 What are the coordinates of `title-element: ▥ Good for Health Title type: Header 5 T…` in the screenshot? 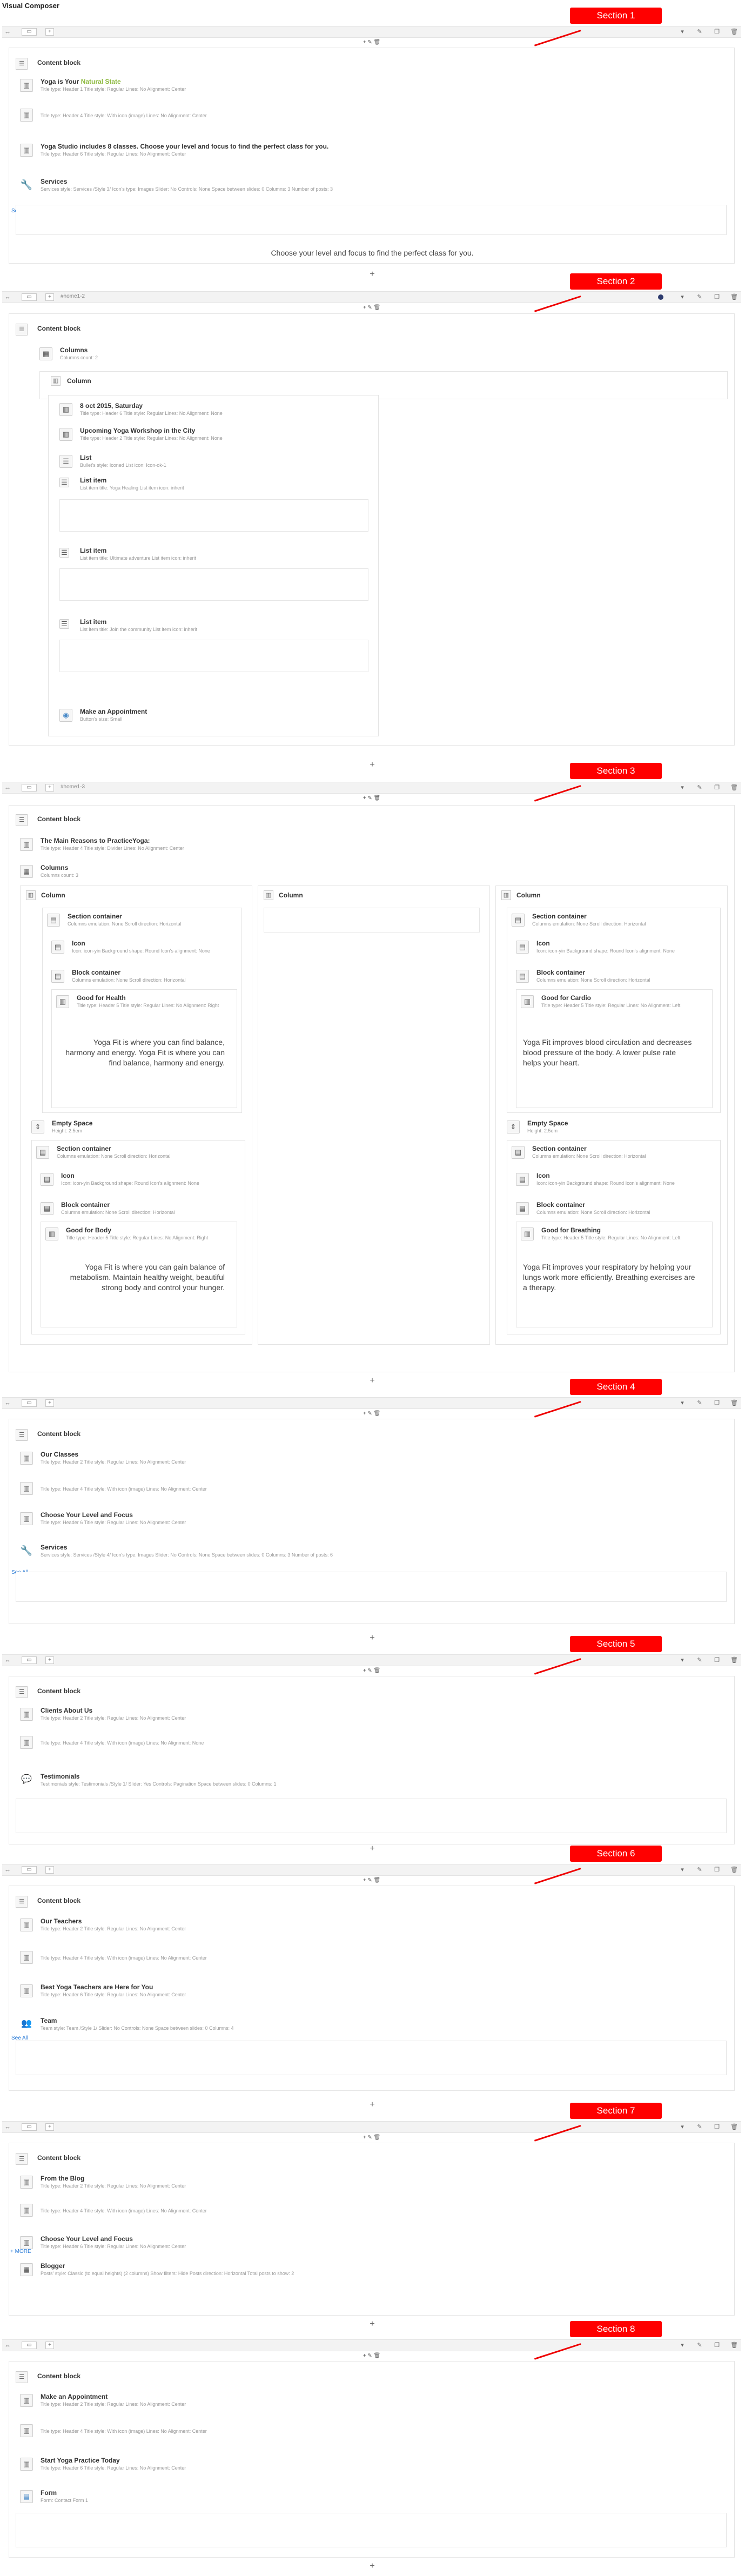 It's located at (145, 1005).